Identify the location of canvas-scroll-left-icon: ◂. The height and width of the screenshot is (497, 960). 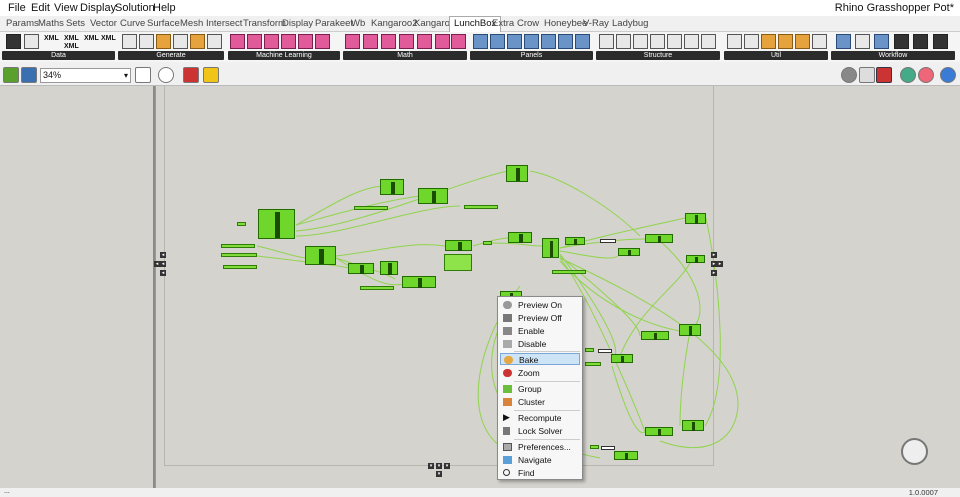
(163, 255).